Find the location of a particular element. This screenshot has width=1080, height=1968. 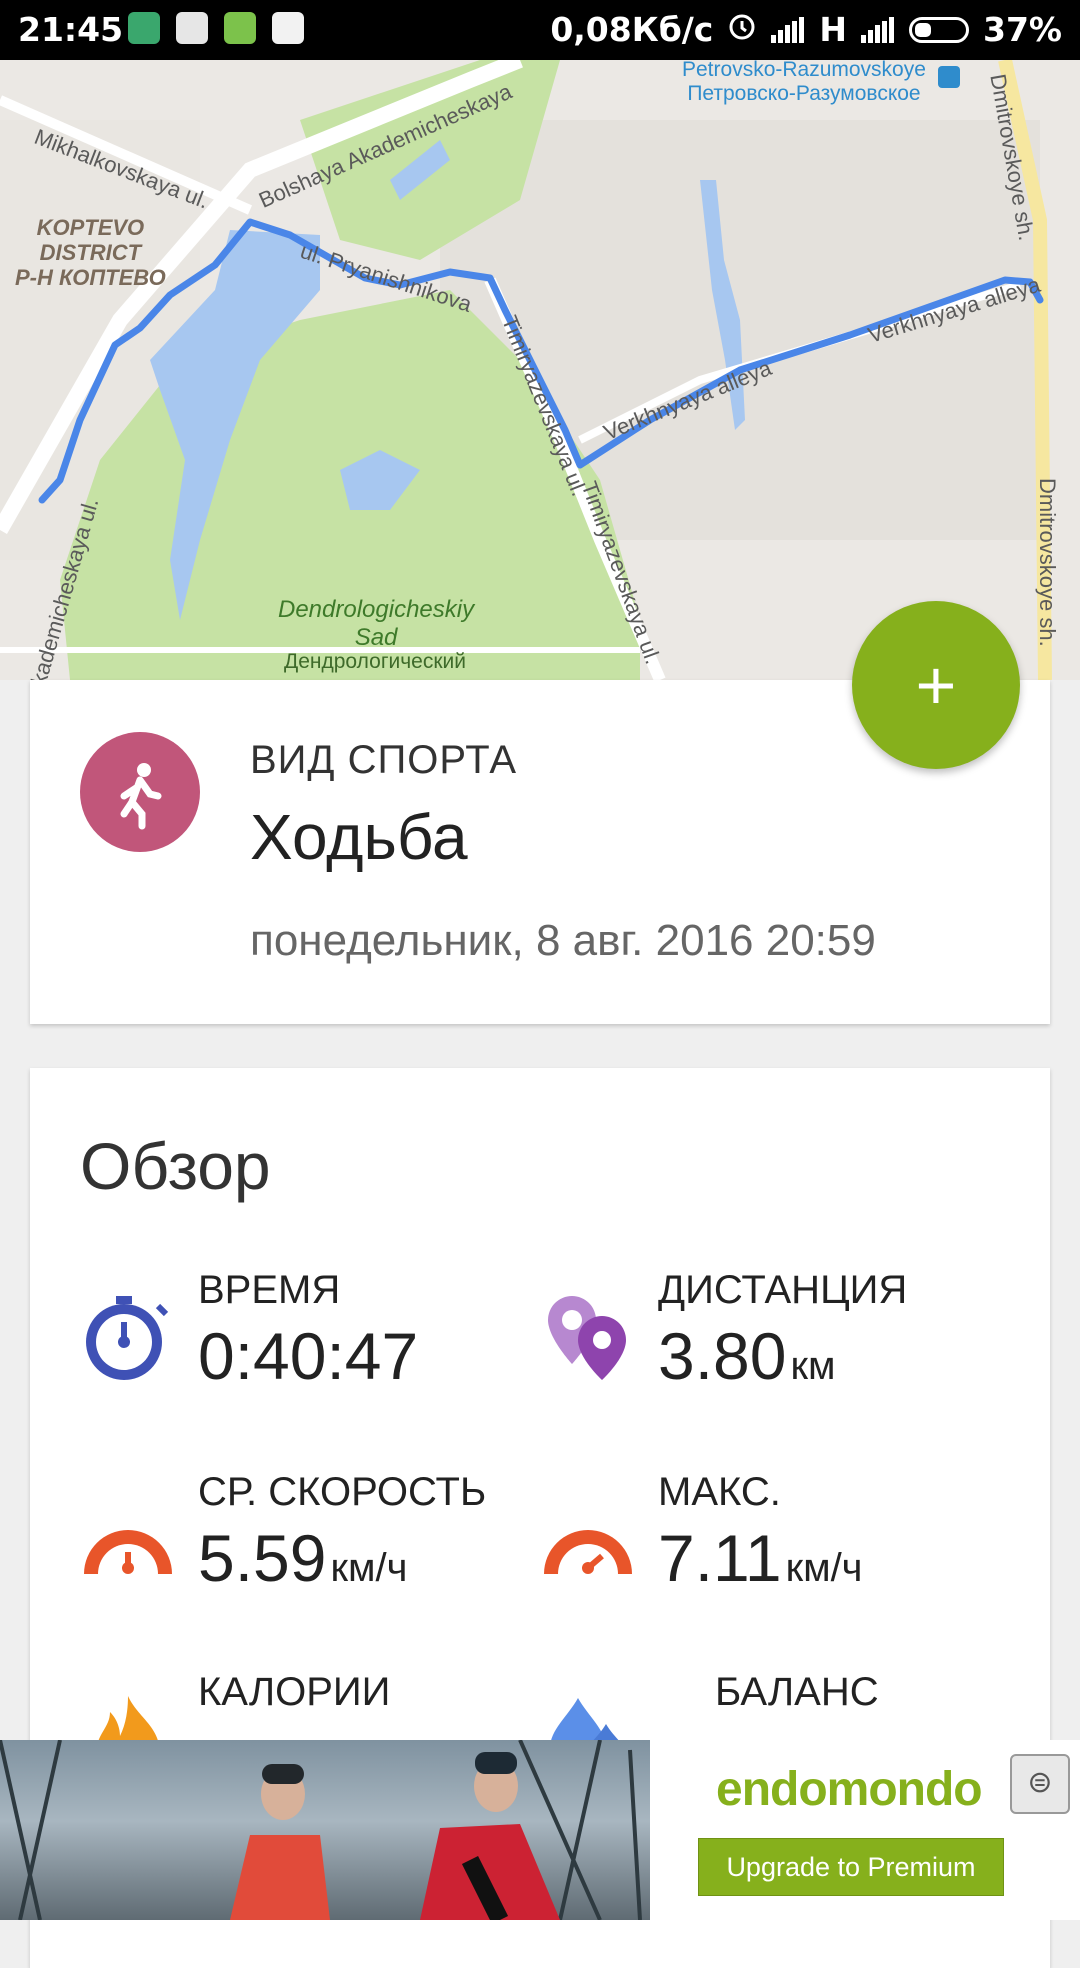

map-label-metro-en: Petrovsko-Razumovskoye is located at coordinates (804, 70).